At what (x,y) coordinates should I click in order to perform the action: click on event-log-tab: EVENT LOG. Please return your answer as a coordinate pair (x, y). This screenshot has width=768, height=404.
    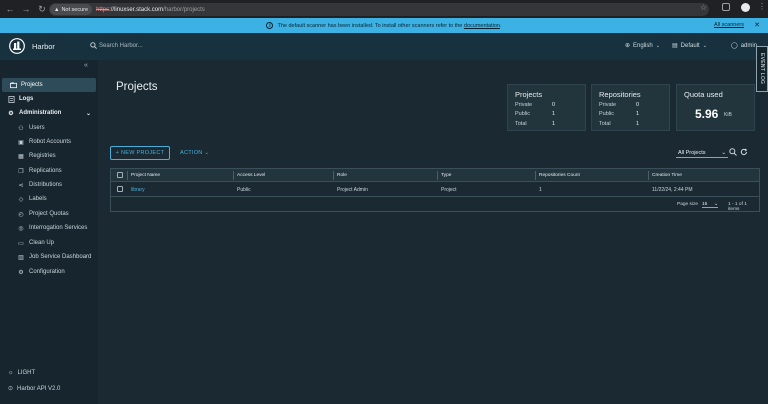
    Looking at the image, I should click on (762, 69).